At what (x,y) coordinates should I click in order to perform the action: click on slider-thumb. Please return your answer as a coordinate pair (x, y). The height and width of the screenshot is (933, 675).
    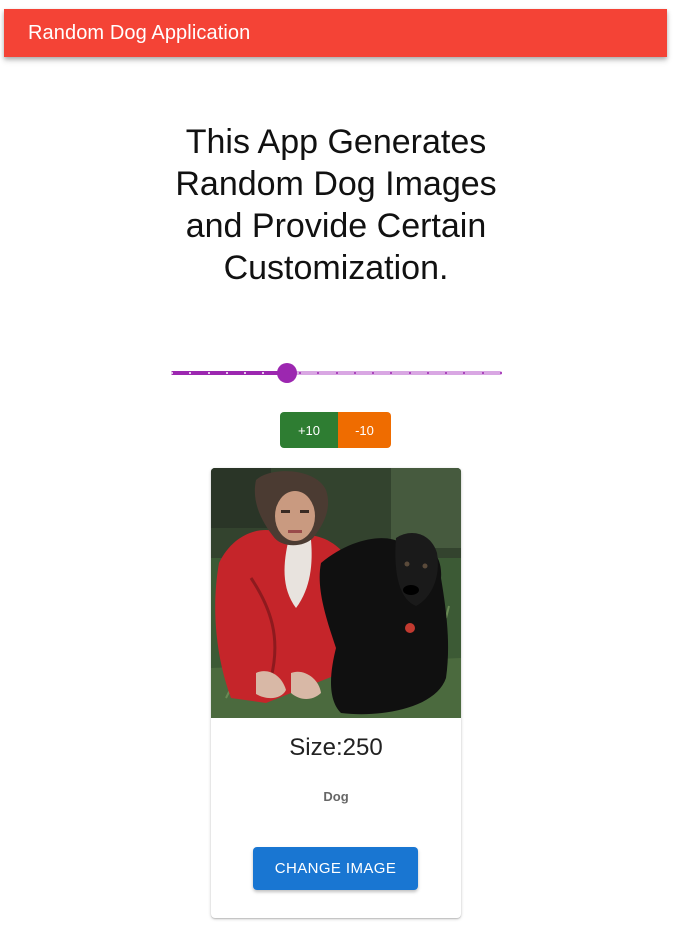
    Looking at the image, I should click on (287, 373).